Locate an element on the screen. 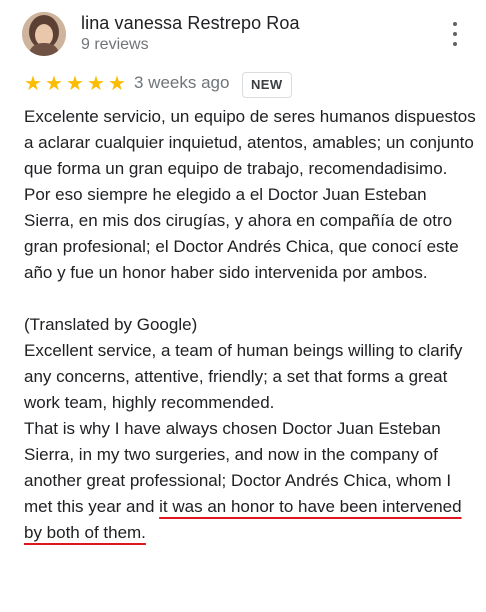  star-rating: ★ ★ ★ ★ ★ is located at coordinates (76, 84).